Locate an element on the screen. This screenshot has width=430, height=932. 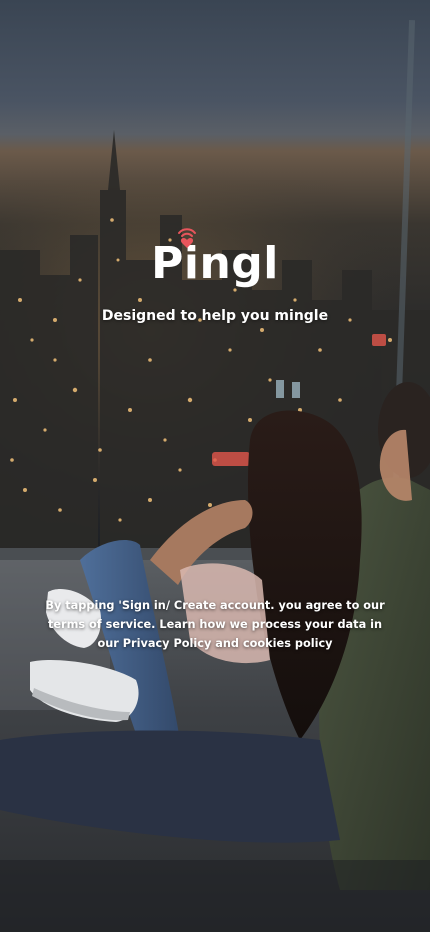
app-title: Pingl is located at coordinates (215, 264).